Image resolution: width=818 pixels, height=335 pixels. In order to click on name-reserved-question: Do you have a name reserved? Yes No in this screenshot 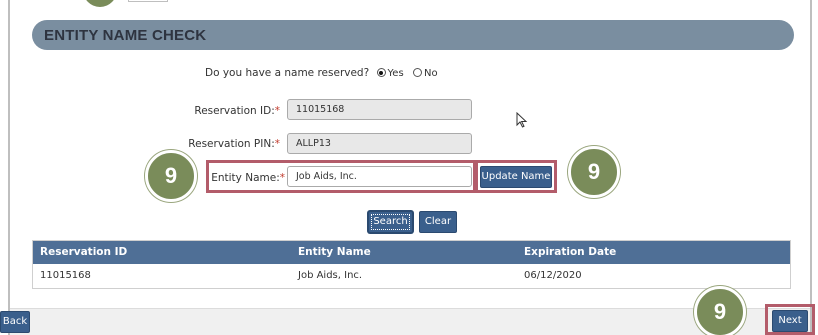, I will do `click(321, 73)`.